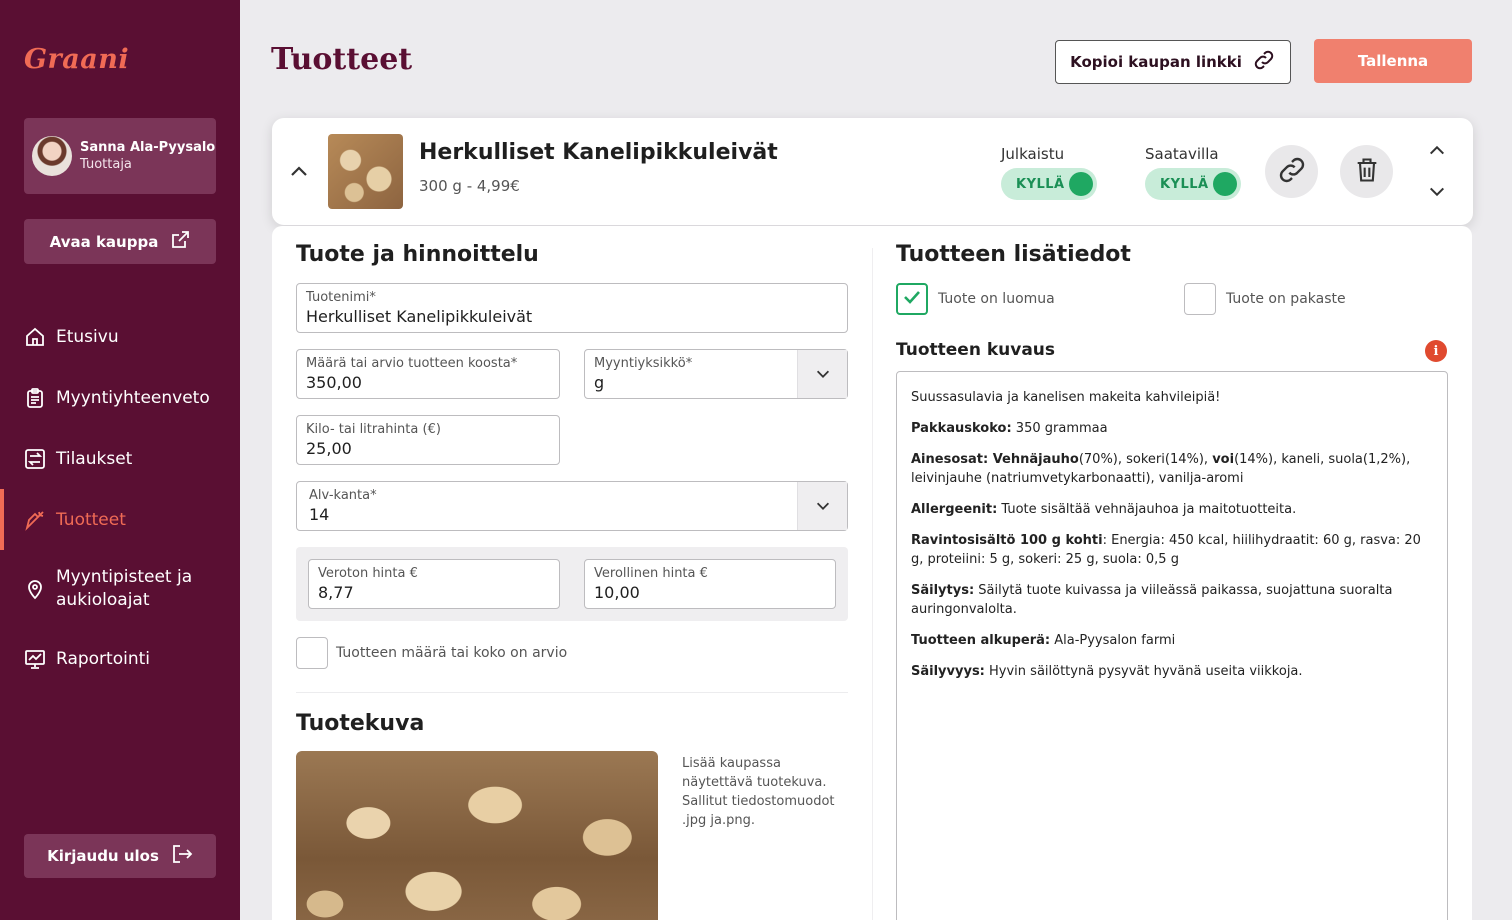 The image size is (1512, 920). What do you see at coordinates (120, 156) in the screenshot?
I see `user-card: Sanna Ala-Pyysalo Tuottaja` at bounding box center [120, 156].